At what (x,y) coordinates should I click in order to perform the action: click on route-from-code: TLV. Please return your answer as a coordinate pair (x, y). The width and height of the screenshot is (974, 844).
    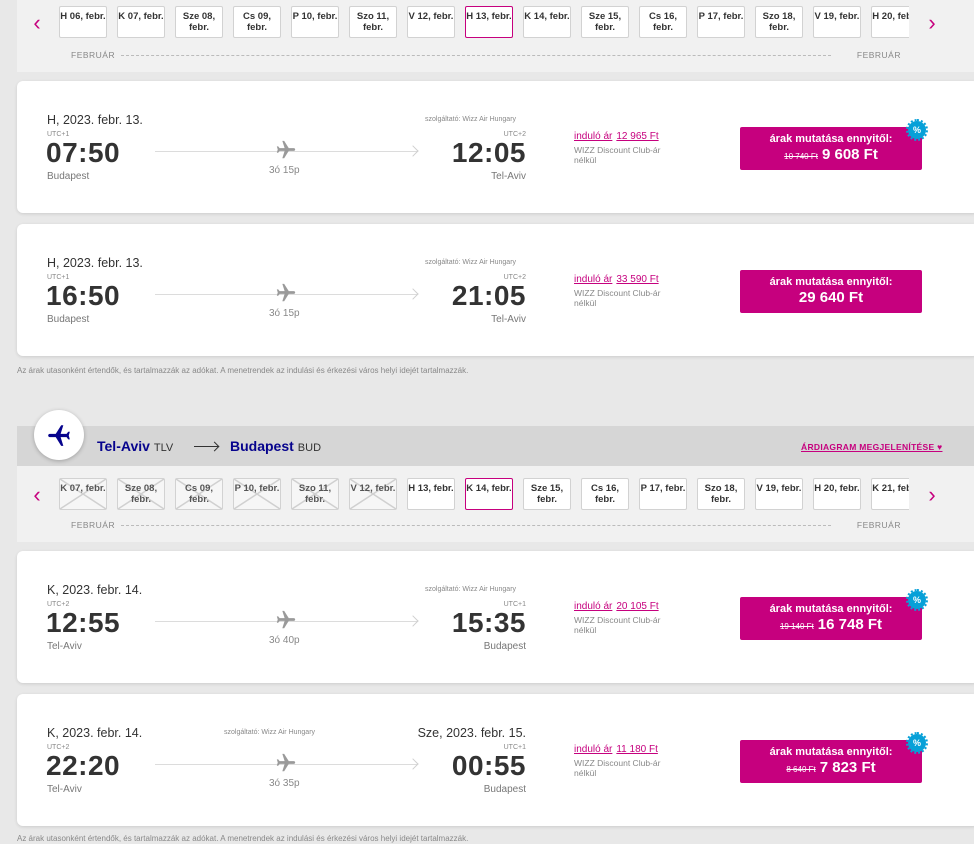
    Looking at the image, I should click on (163, 448).